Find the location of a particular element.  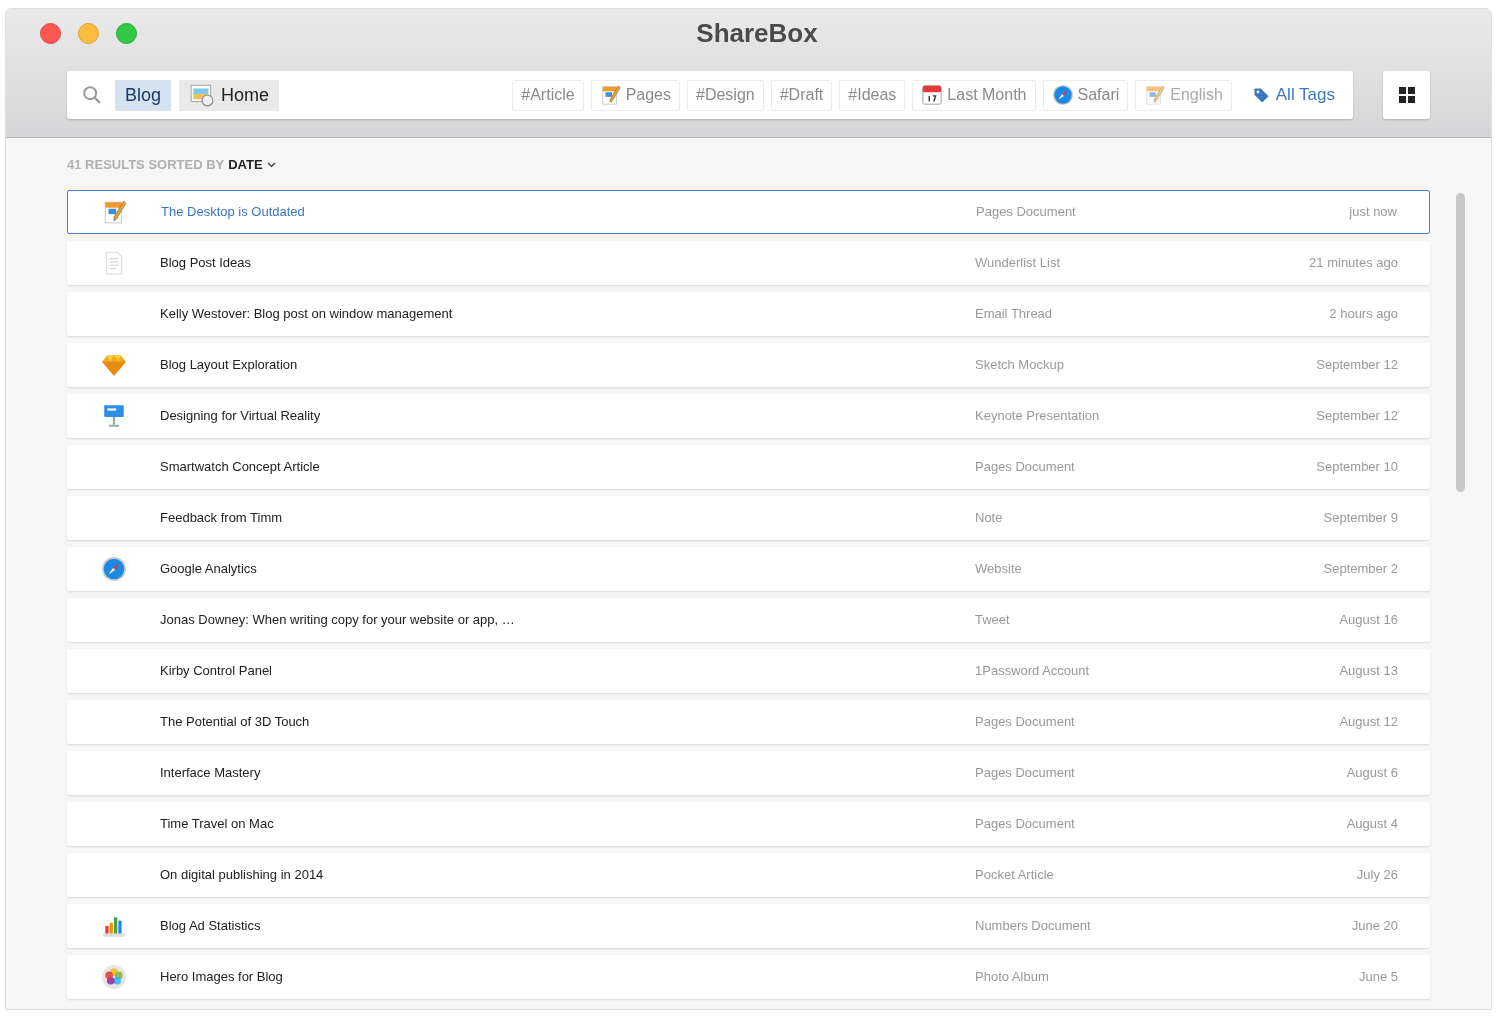

result-row: On digital publishing in 2014 Pocket Article July 26 is located at coordinates (748, 875).